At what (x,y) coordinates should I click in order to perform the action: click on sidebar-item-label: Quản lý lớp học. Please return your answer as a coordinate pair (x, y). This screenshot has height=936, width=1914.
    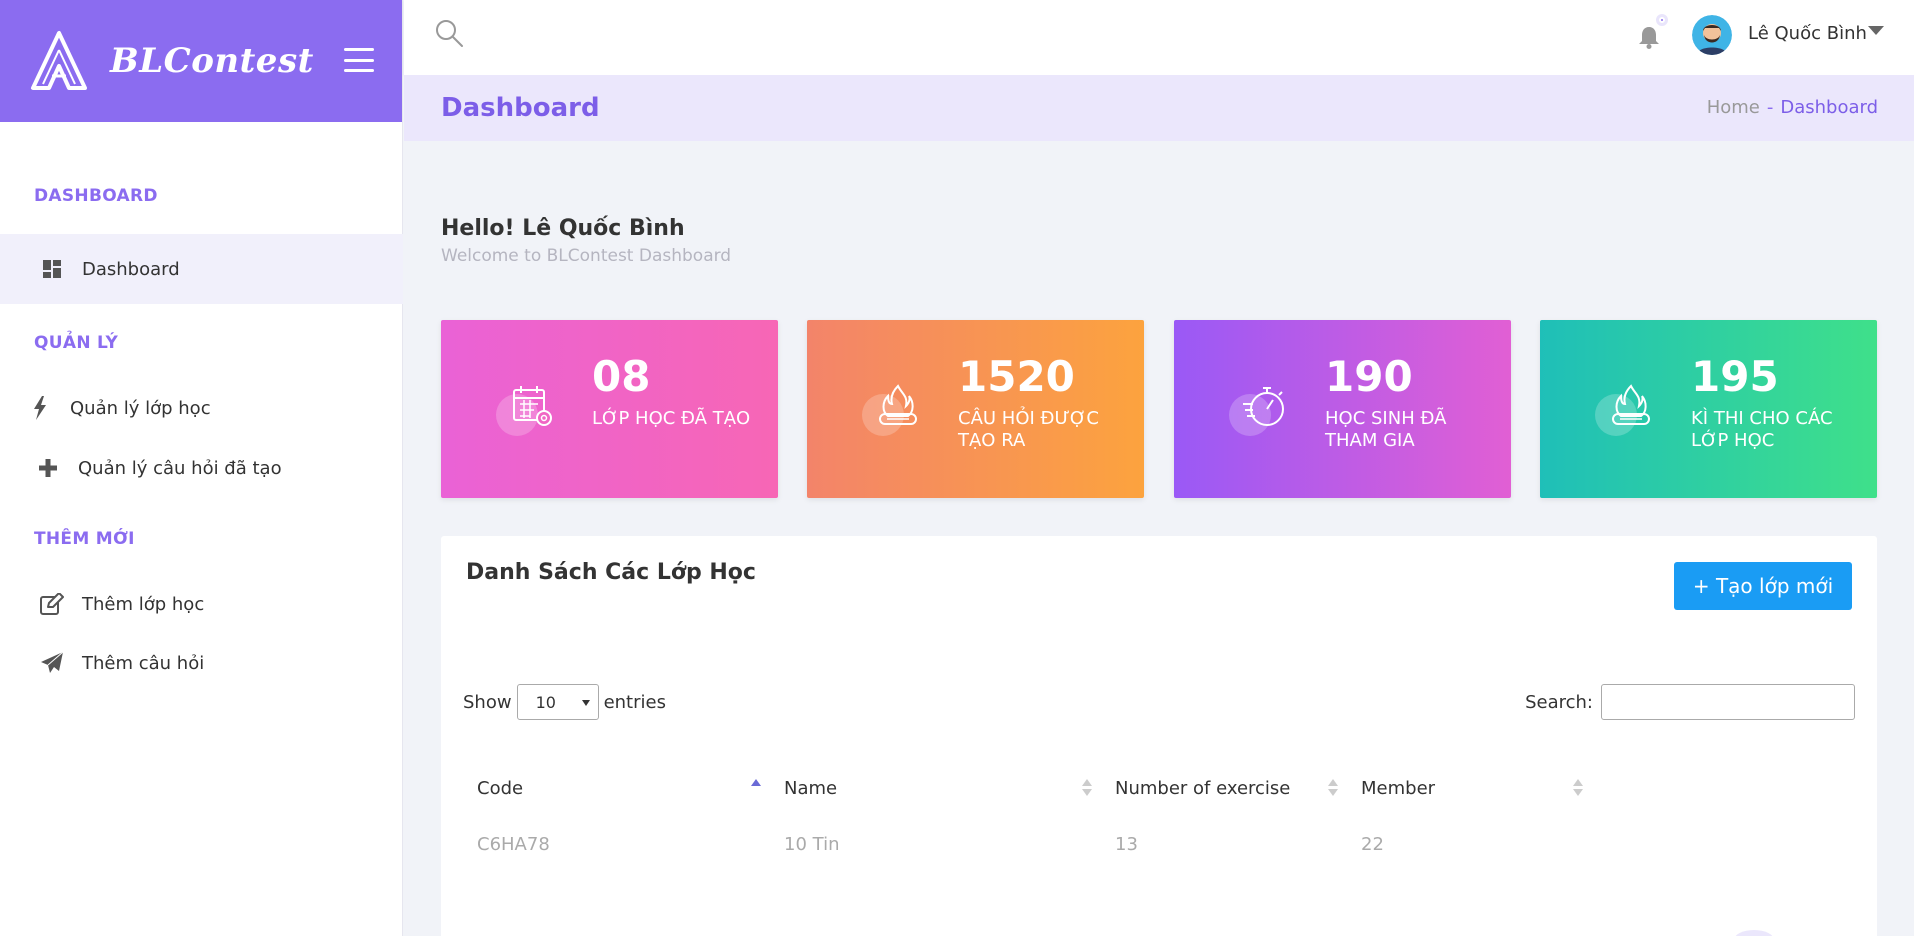
    Looking at the image, I should click on (140, 408).